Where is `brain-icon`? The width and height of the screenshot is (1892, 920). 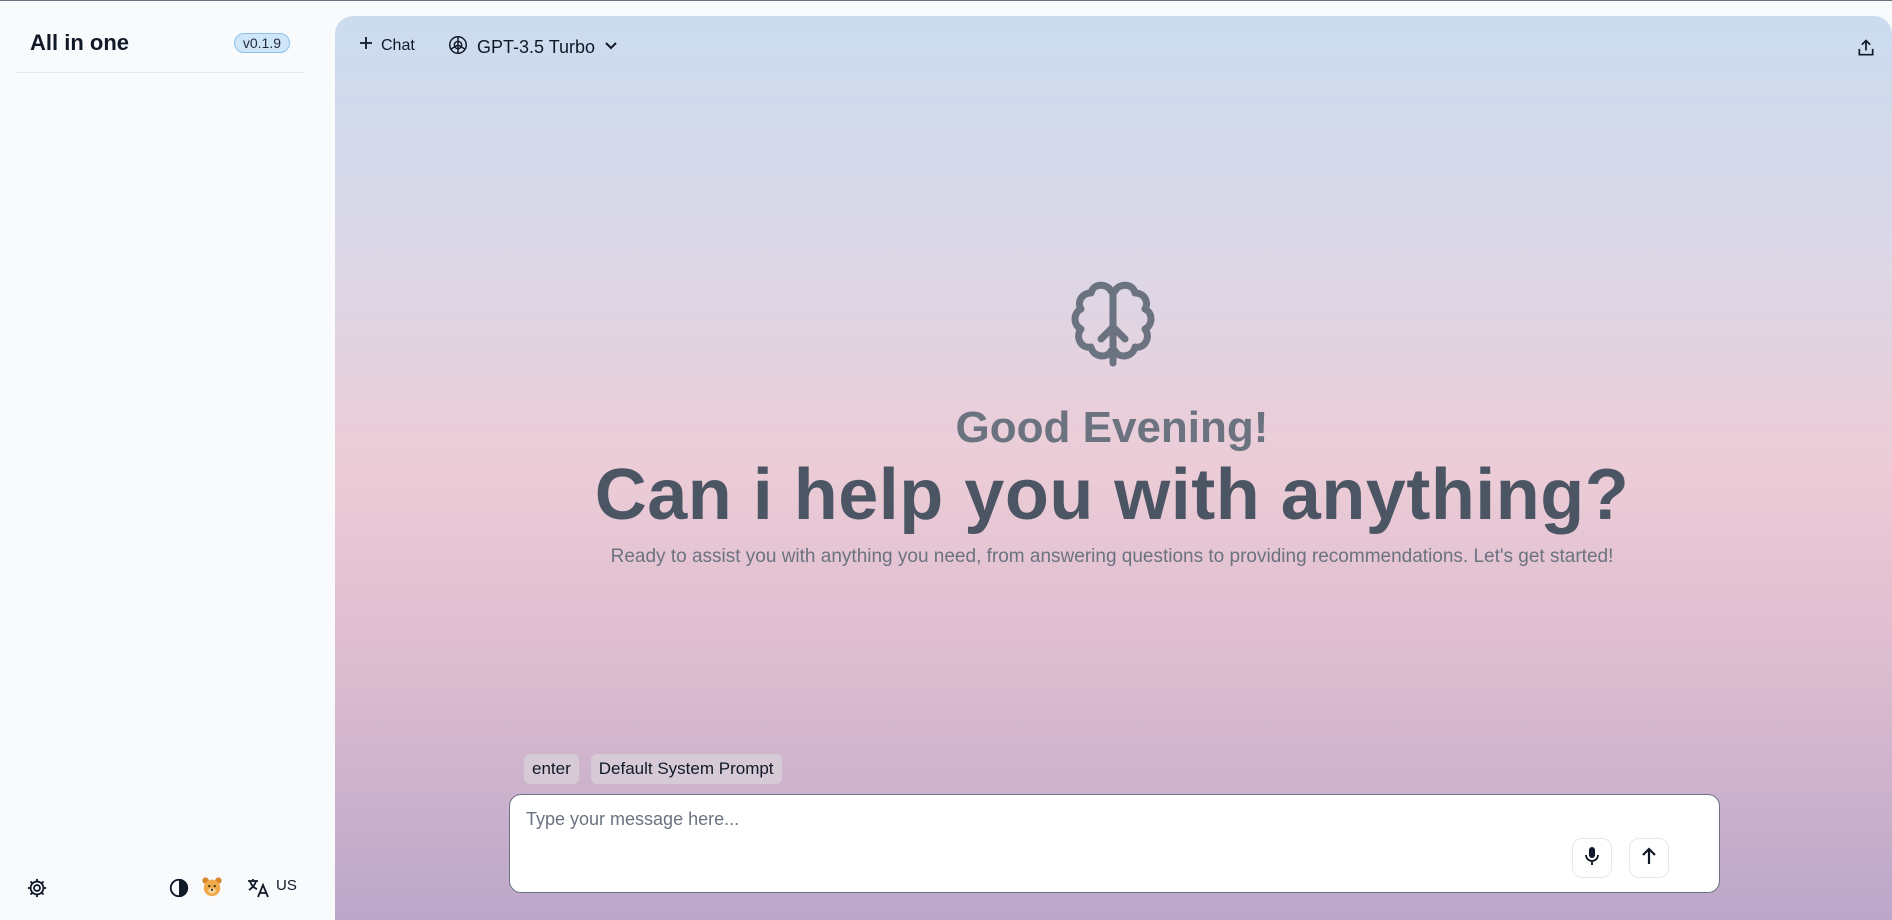 brain-icon is located at coordinates (1113, 329).